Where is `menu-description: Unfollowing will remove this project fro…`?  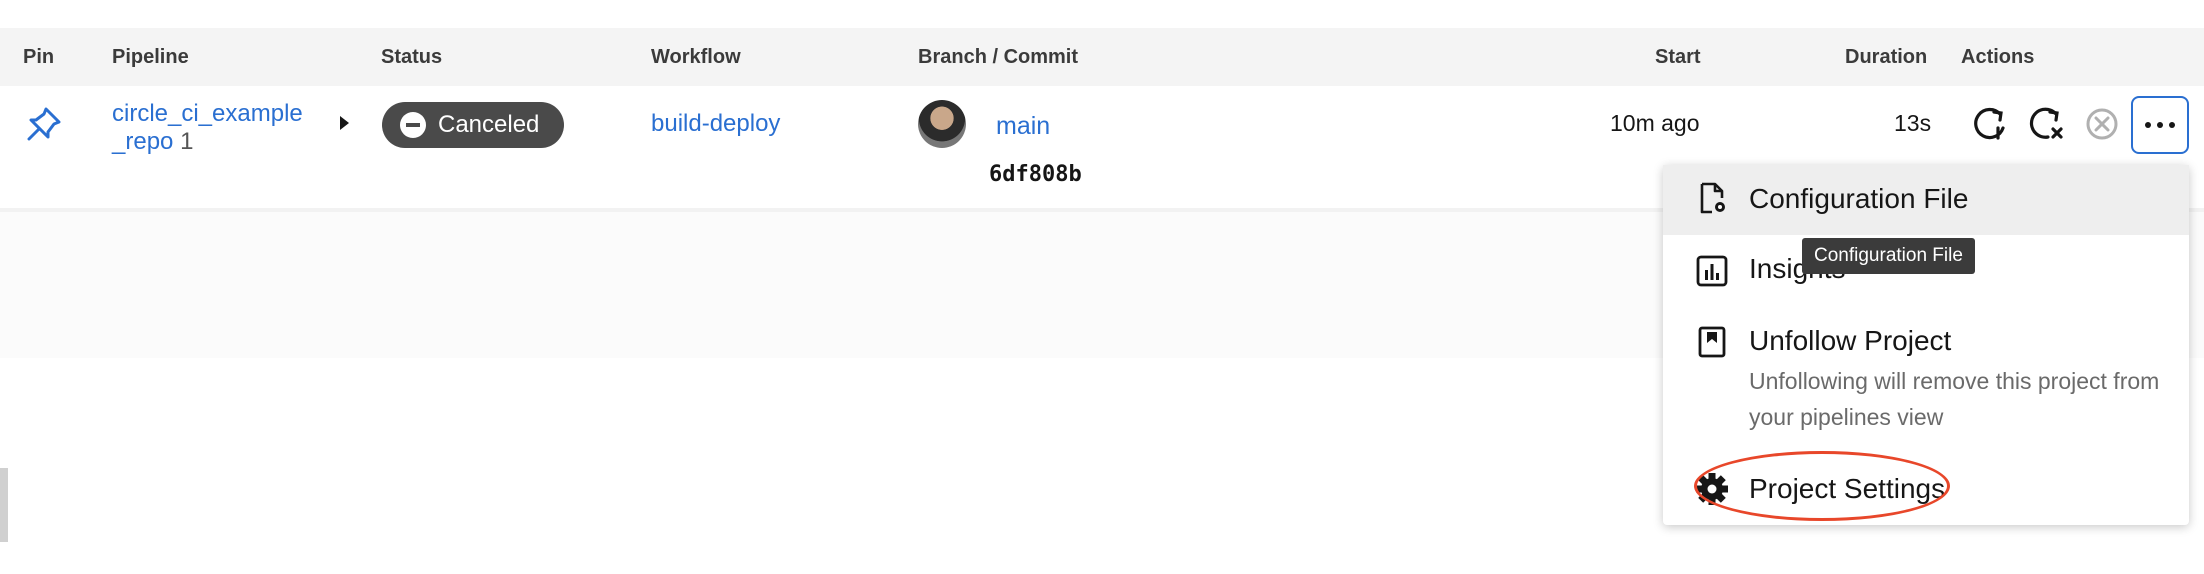 menu-description: Unfollowing will remove this project fro… is located at coordinates (1954, 399).